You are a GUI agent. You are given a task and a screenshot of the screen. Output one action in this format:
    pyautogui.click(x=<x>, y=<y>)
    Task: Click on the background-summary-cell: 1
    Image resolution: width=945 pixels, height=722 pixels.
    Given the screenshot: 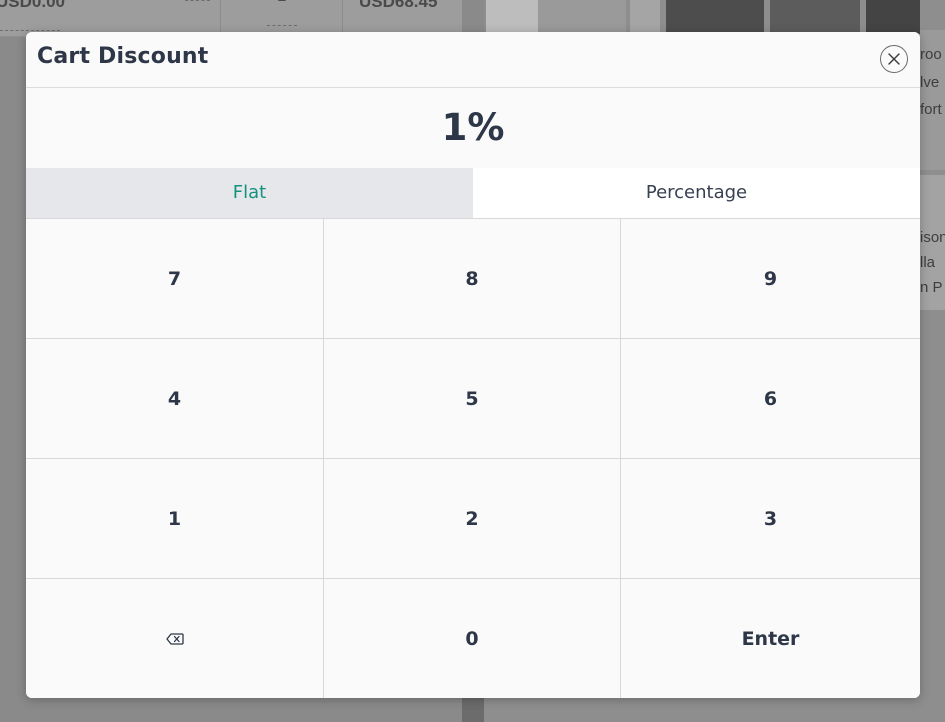 What is the action you would take?
    pyautogui.click(x=282, y=18)
    